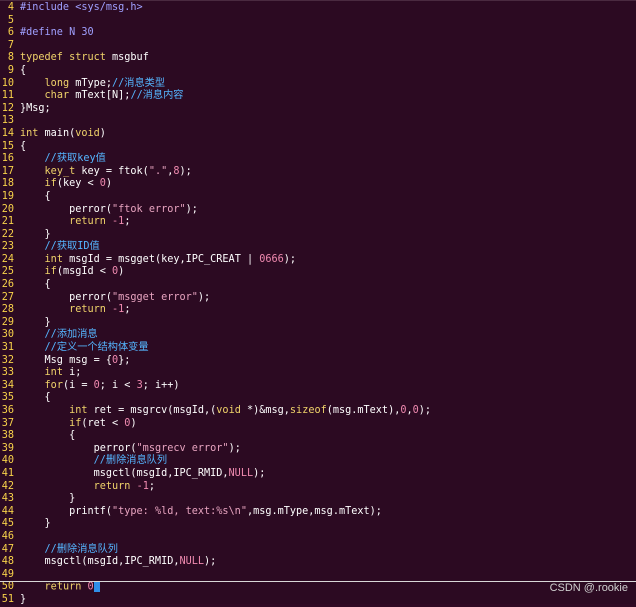 This screenshot has width=636, height=607. I want to click on line-number: 43, so click(7, 499).